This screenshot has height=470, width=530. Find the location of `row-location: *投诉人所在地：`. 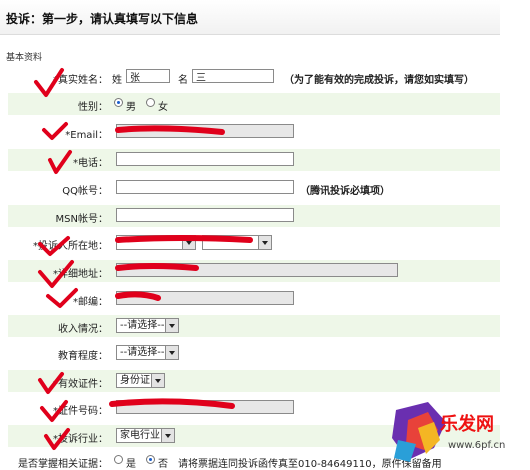

row-location: *投诉人所在地： is located at coordinates (254, 243).